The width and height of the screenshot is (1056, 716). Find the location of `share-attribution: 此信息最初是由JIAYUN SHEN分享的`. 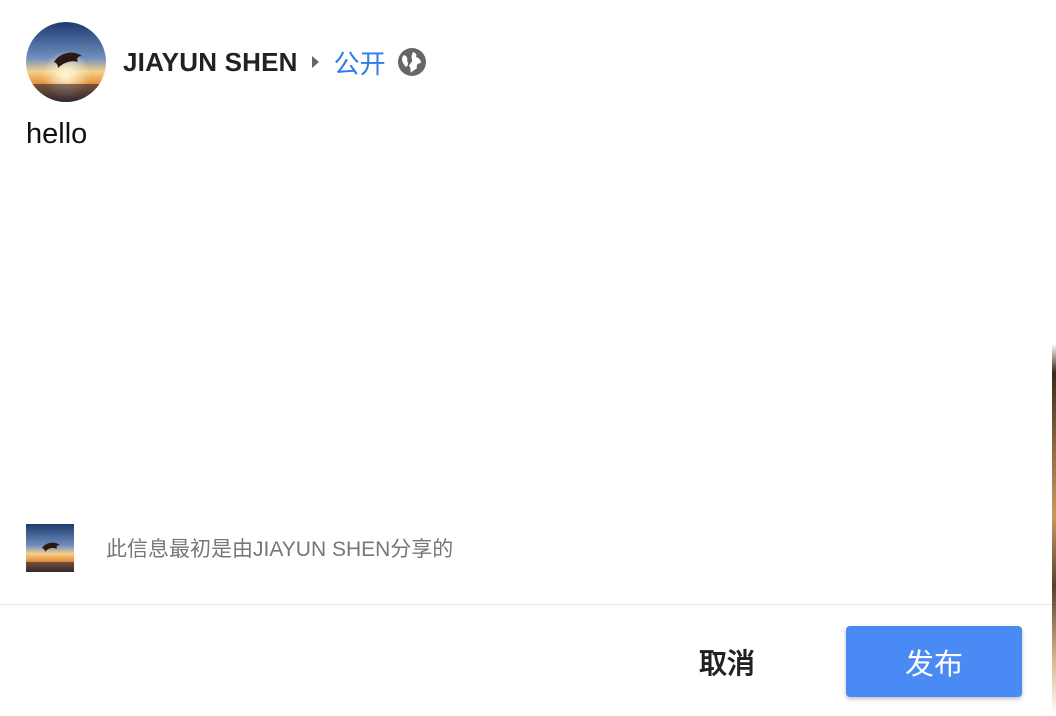

share-attribution: 此信息最初是由JIAYUN SHEN分享的 is located at coordinates (239, 548).